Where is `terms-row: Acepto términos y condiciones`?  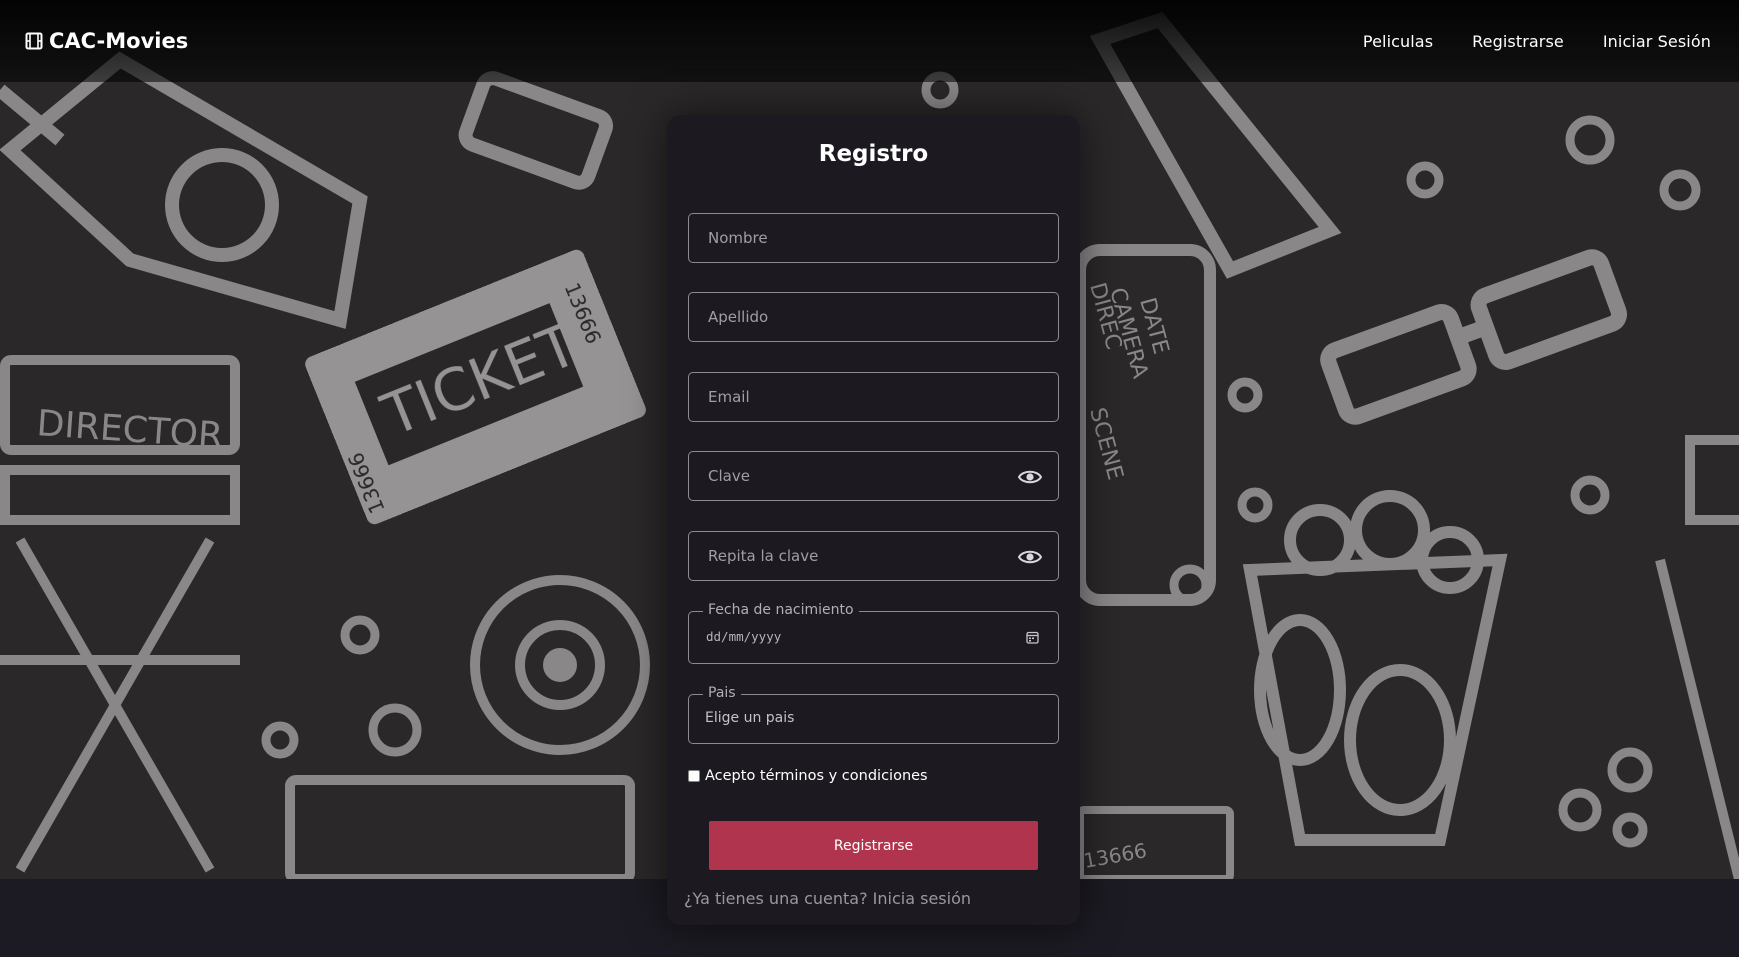
terms-row: Acepto términos y condiciones is located at coordinates (808, 776).